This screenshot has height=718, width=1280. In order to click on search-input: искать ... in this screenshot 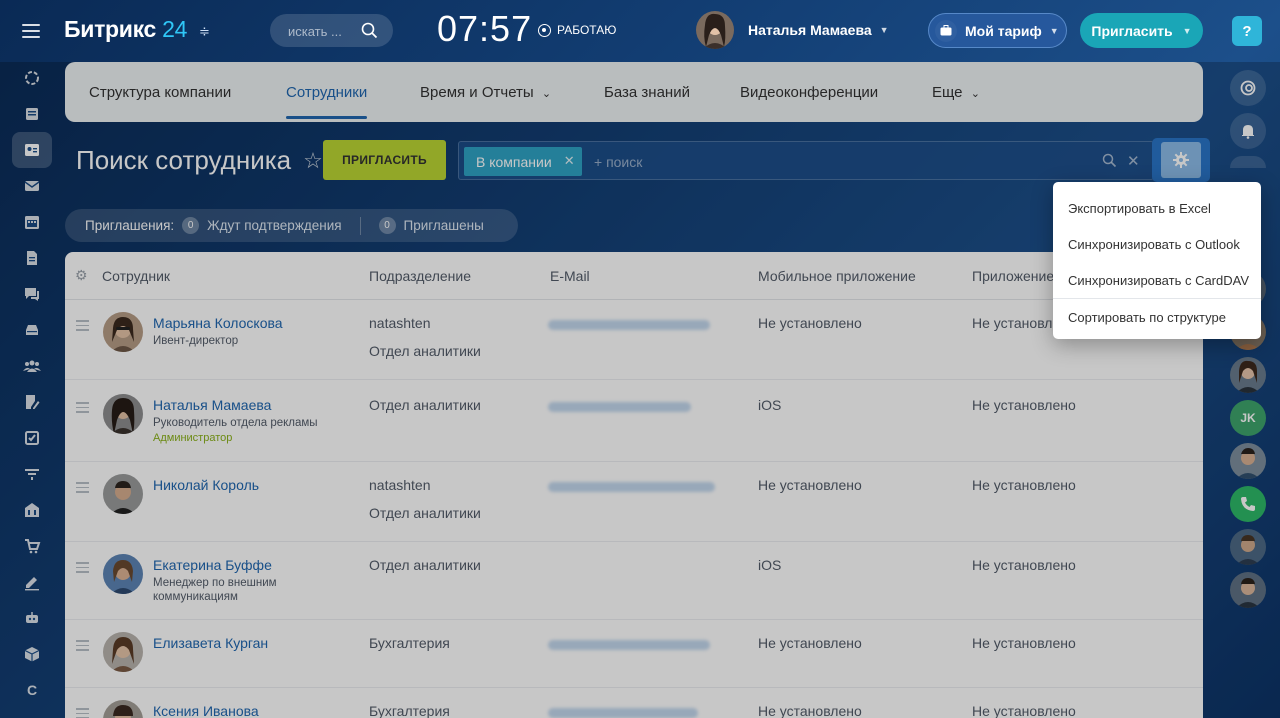, I will do `click(331, 30)`.